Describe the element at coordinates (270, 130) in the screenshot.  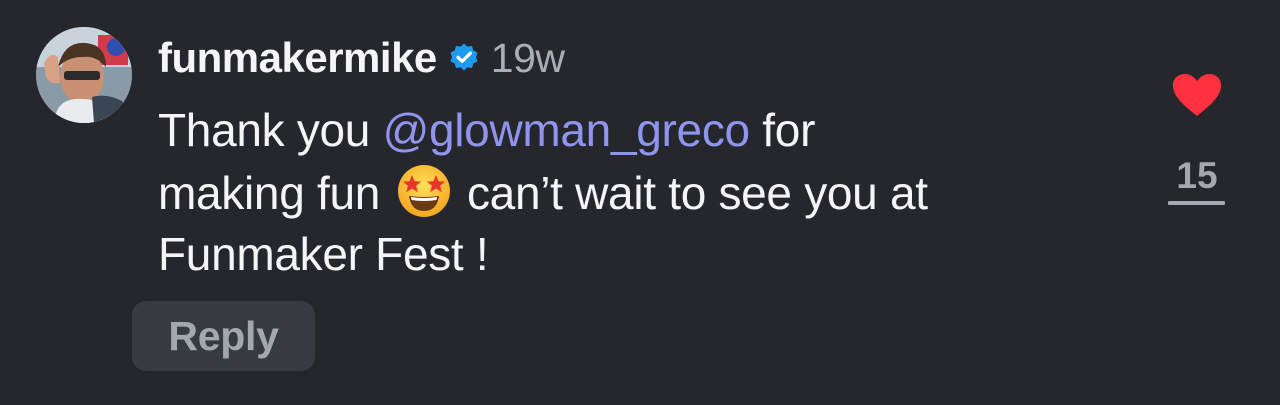
I see `comment-text-prefix: Thank you` at that location.